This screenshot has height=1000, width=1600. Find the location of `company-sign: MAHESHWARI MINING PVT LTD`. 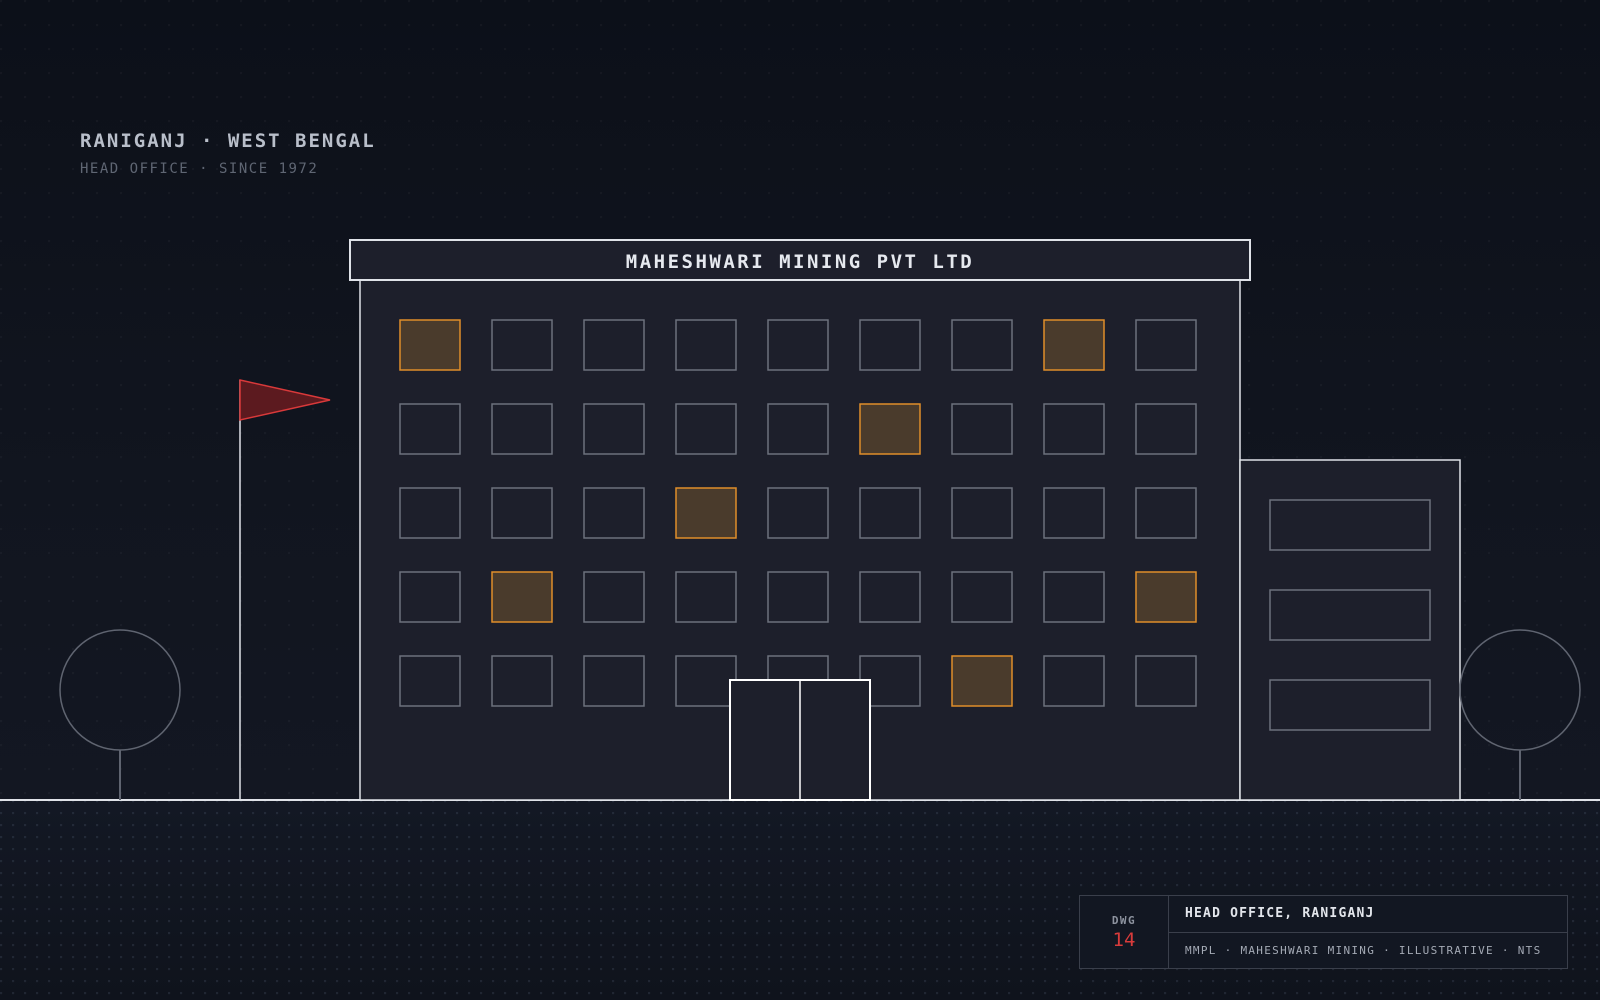

company-sign: MAHESHWARI MINING PVT LTD is located at coordinates (800, 262).